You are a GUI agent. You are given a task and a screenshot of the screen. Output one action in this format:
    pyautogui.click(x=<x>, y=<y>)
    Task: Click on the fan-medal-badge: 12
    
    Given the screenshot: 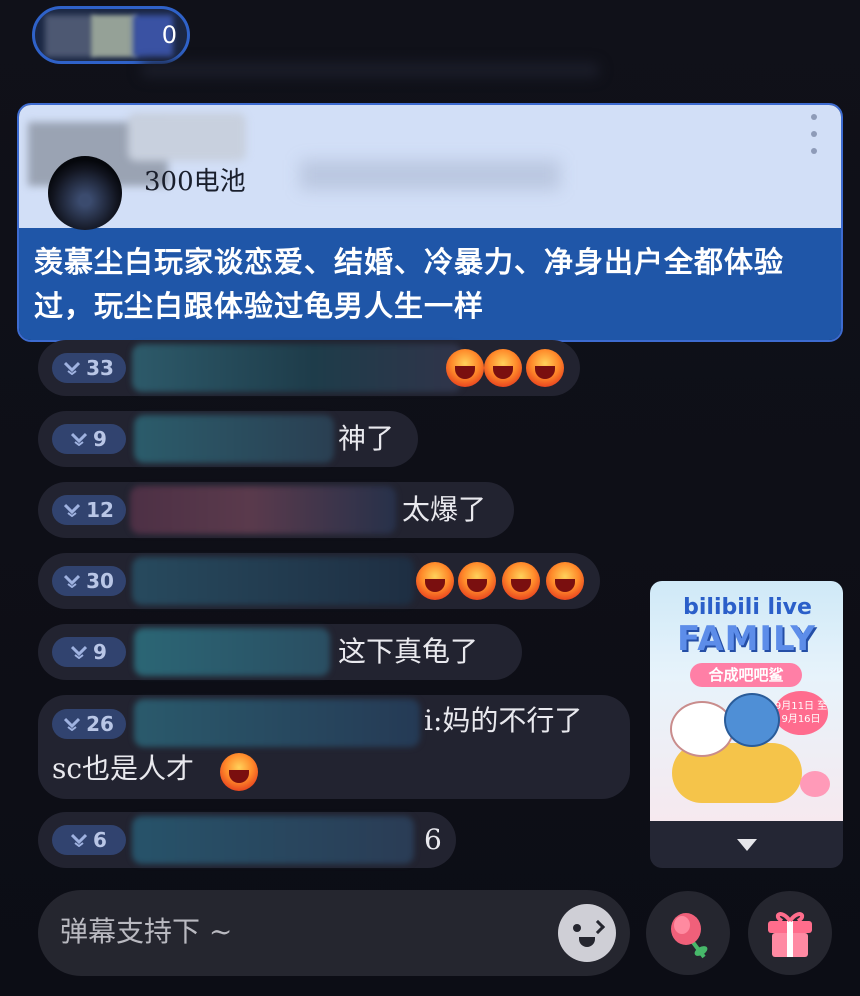 What is the action you would take?
    pyautogui.click(x=89, y=510)
    